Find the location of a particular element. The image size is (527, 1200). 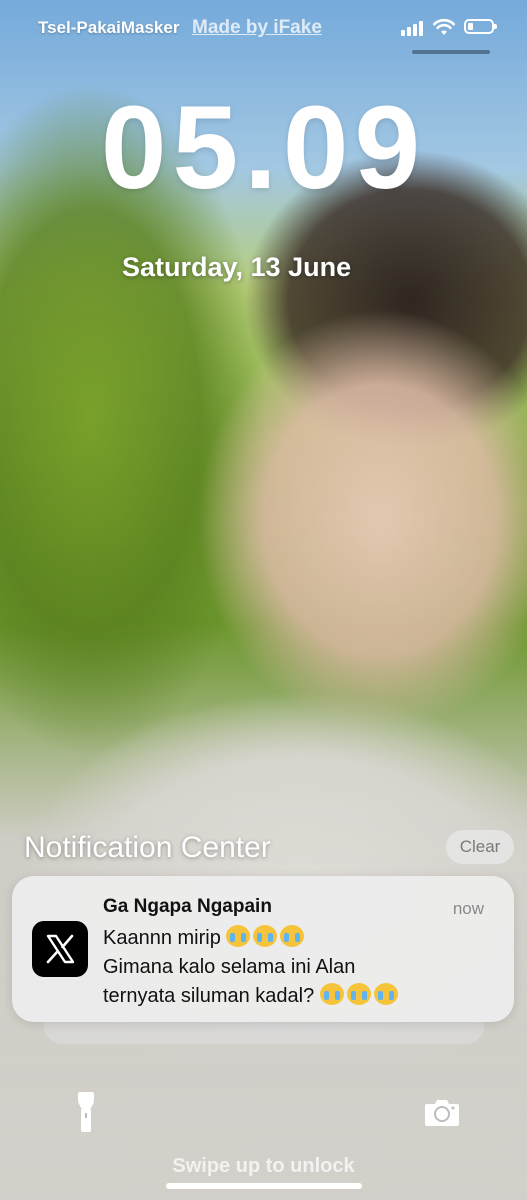

watermark-text: Made by iFake is located at coordinates (257, 27).